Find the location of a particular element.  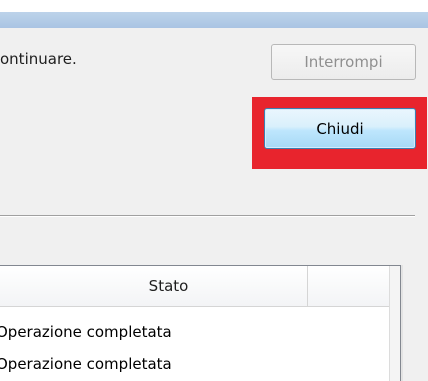

title-bar is located at coordinates (214, 20).